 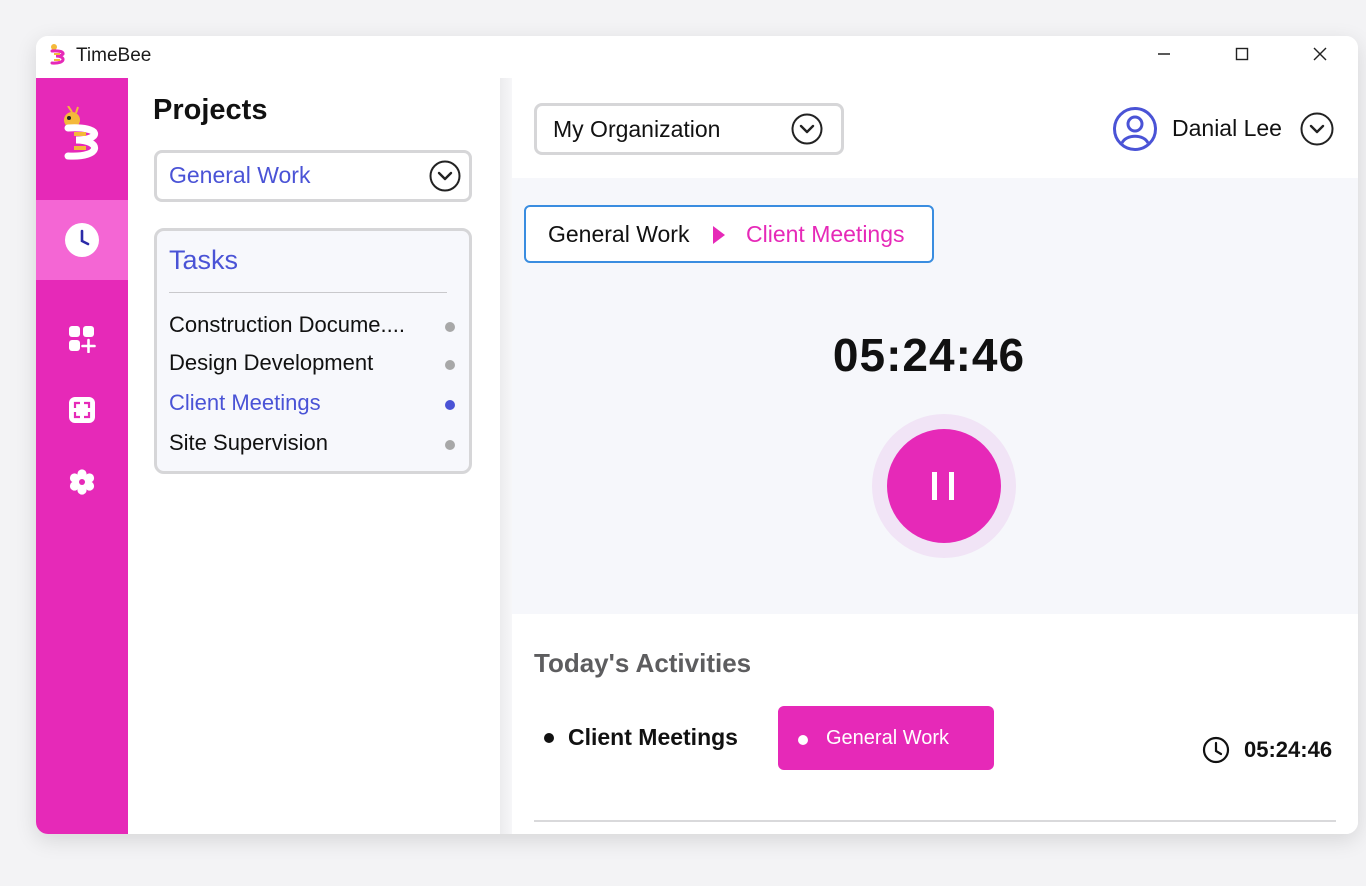 I want to click on close-button, so click(x=1320, y=54).